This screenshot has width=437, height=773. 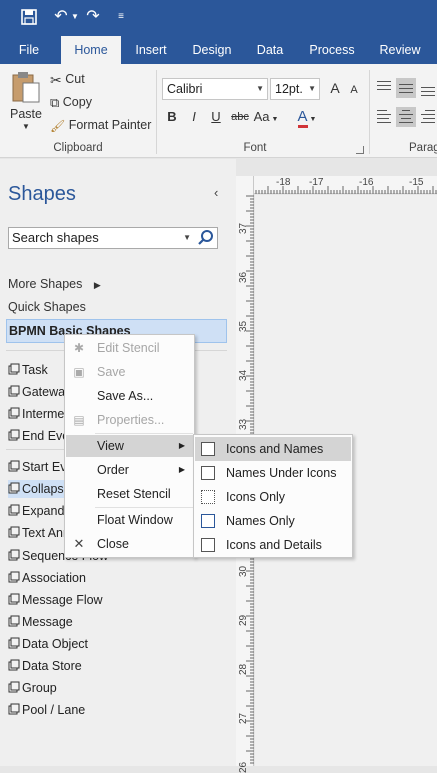 I want to click on shape-item: Data Object, so click(x=118, y=644).